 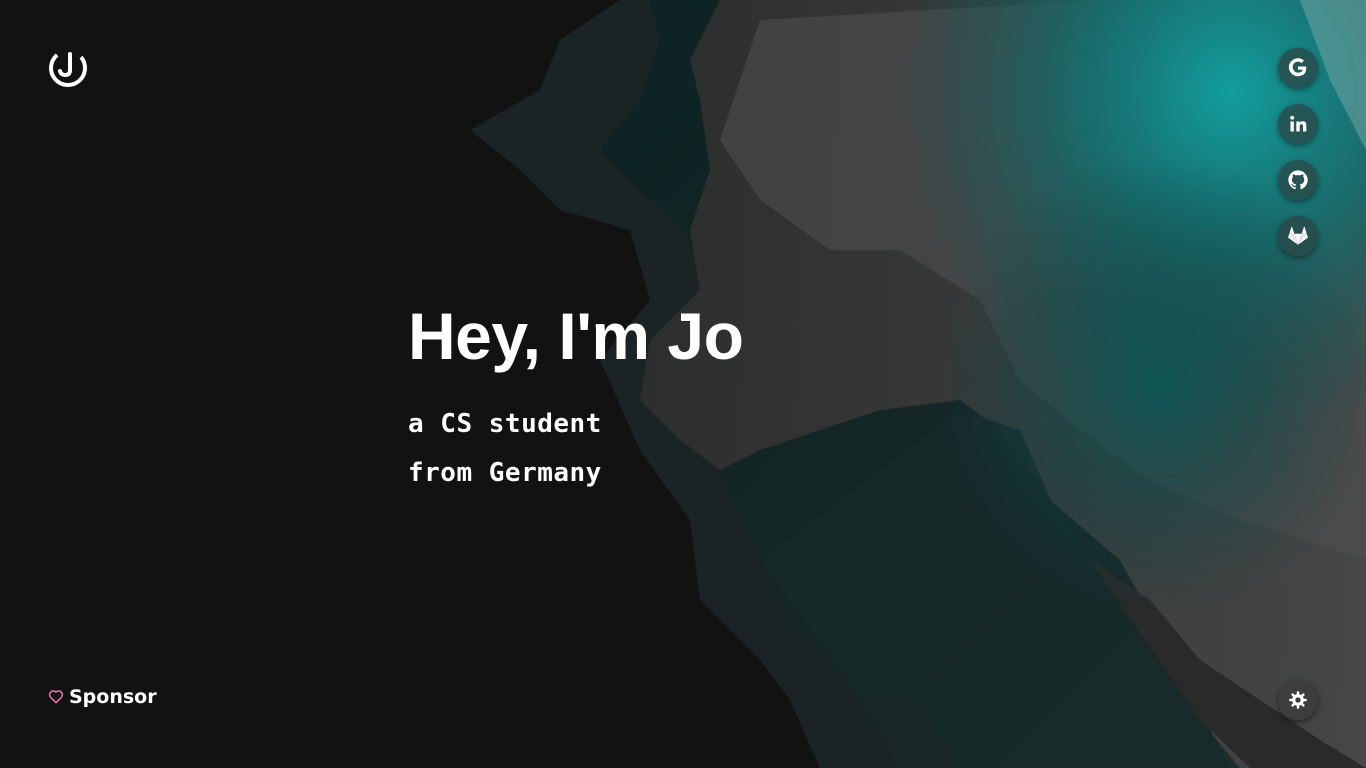 What do you see at coordinates (56, 697) in the screenshot?
I see `heart-icon` at bounding box center [56, 697].